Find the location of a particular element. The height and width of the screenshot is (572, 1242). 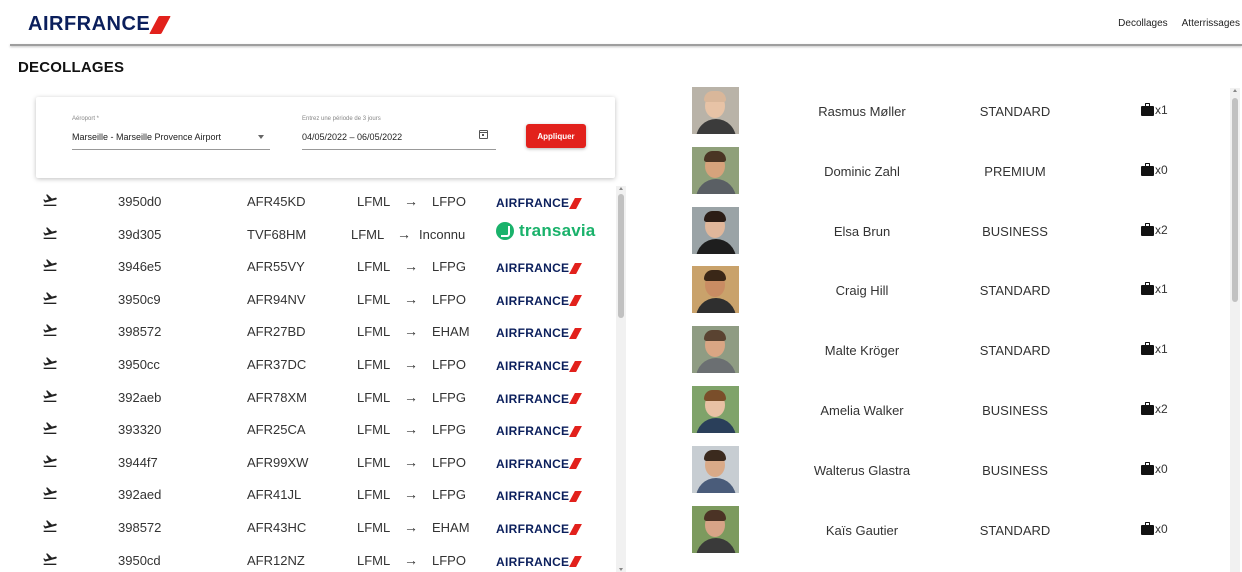

flight-row: 3950c9 AFR94NV LFML → LFPO AIRFRANCE is located at coordinates (320, 300).